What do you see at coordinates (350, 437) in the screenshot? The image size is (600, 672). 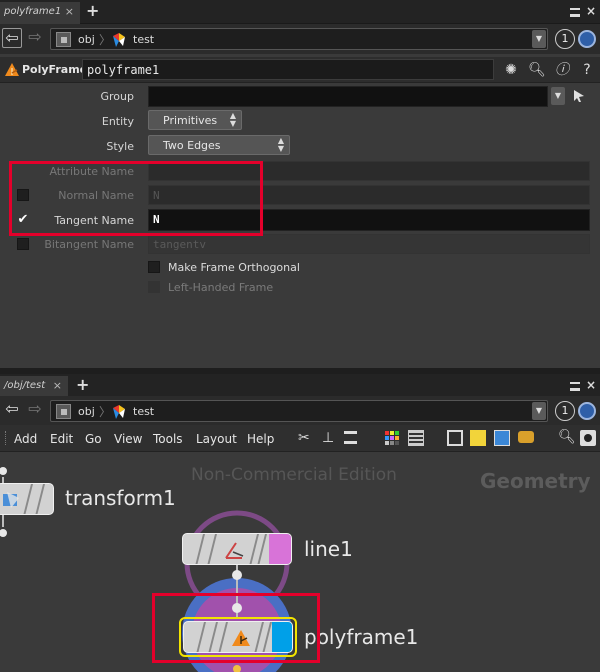 I see `list-icon` at bounding box center [350, 437].